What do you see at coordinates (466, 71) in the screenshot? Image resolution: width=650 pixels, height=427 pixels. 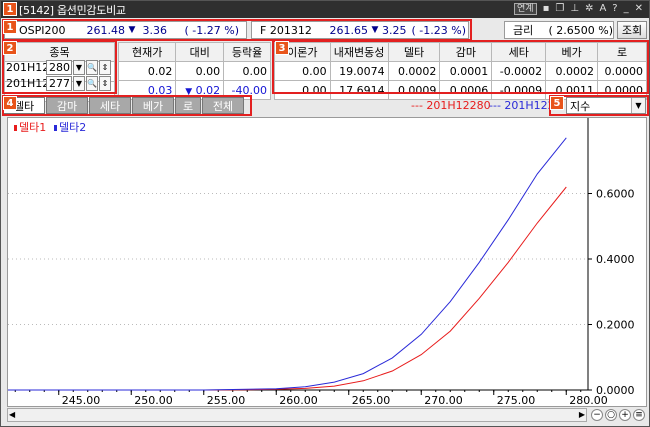 I see `table-cell: 0.0001` at bounding box center [466, 71].